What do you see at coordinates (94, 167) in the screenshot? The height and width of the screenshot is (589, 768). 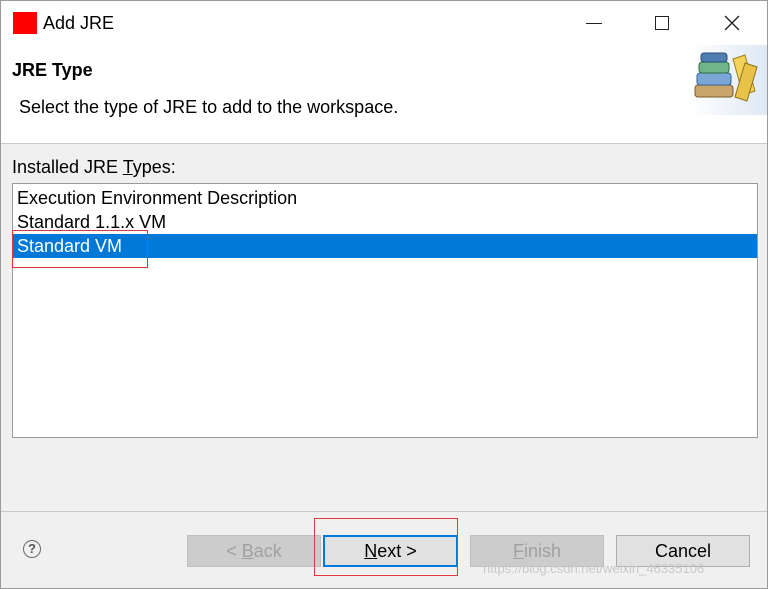 I see `installed-jre-types-label: Installed JRE Types:` at bounding box center [94, 167].